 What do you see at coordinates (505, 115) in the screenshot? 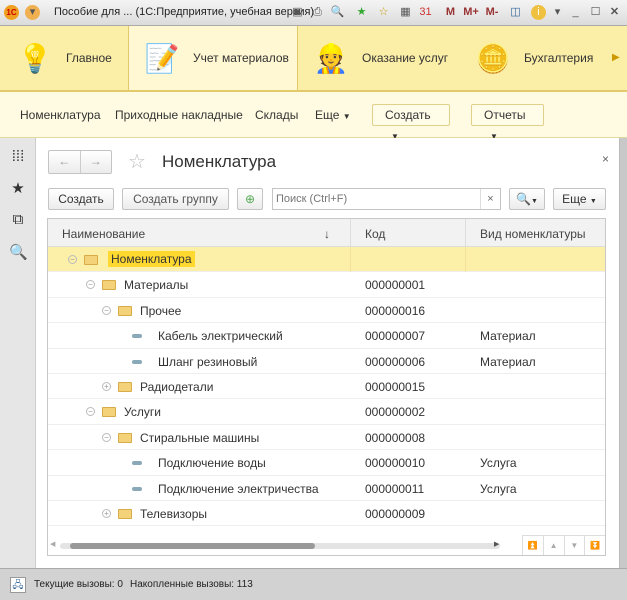
I see `reports-label: Отчеты` at bounding box center [505, 115].